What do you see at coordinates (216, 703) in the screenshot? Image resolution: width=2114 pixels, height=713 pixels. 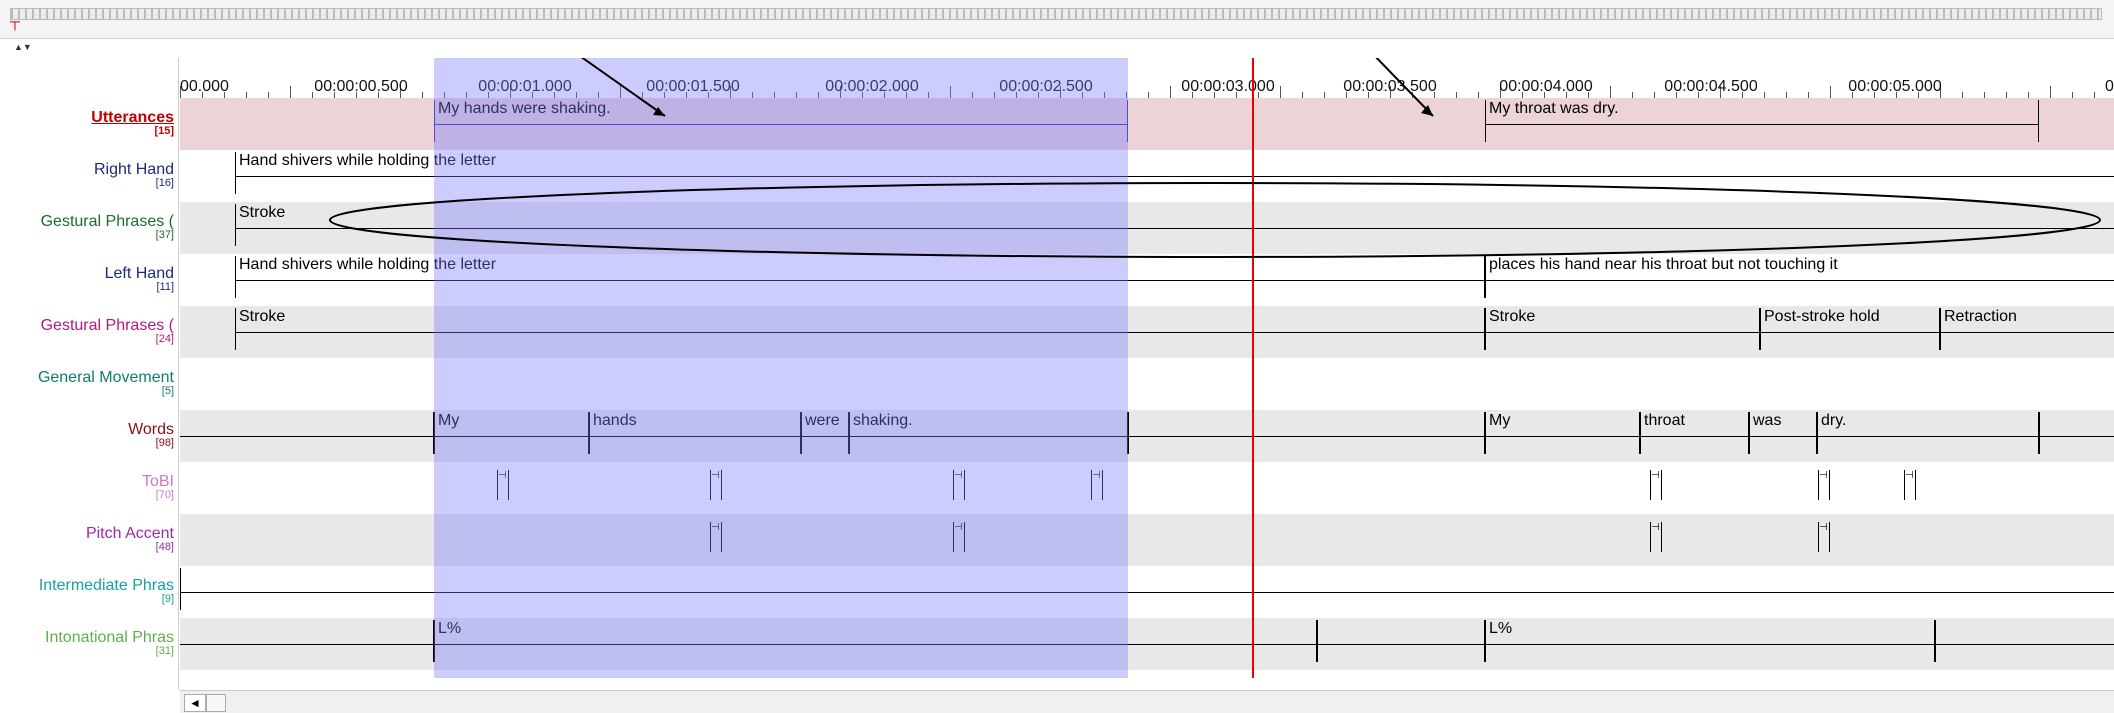 I see `scroll-thumb` at bounding box center [216, 703].